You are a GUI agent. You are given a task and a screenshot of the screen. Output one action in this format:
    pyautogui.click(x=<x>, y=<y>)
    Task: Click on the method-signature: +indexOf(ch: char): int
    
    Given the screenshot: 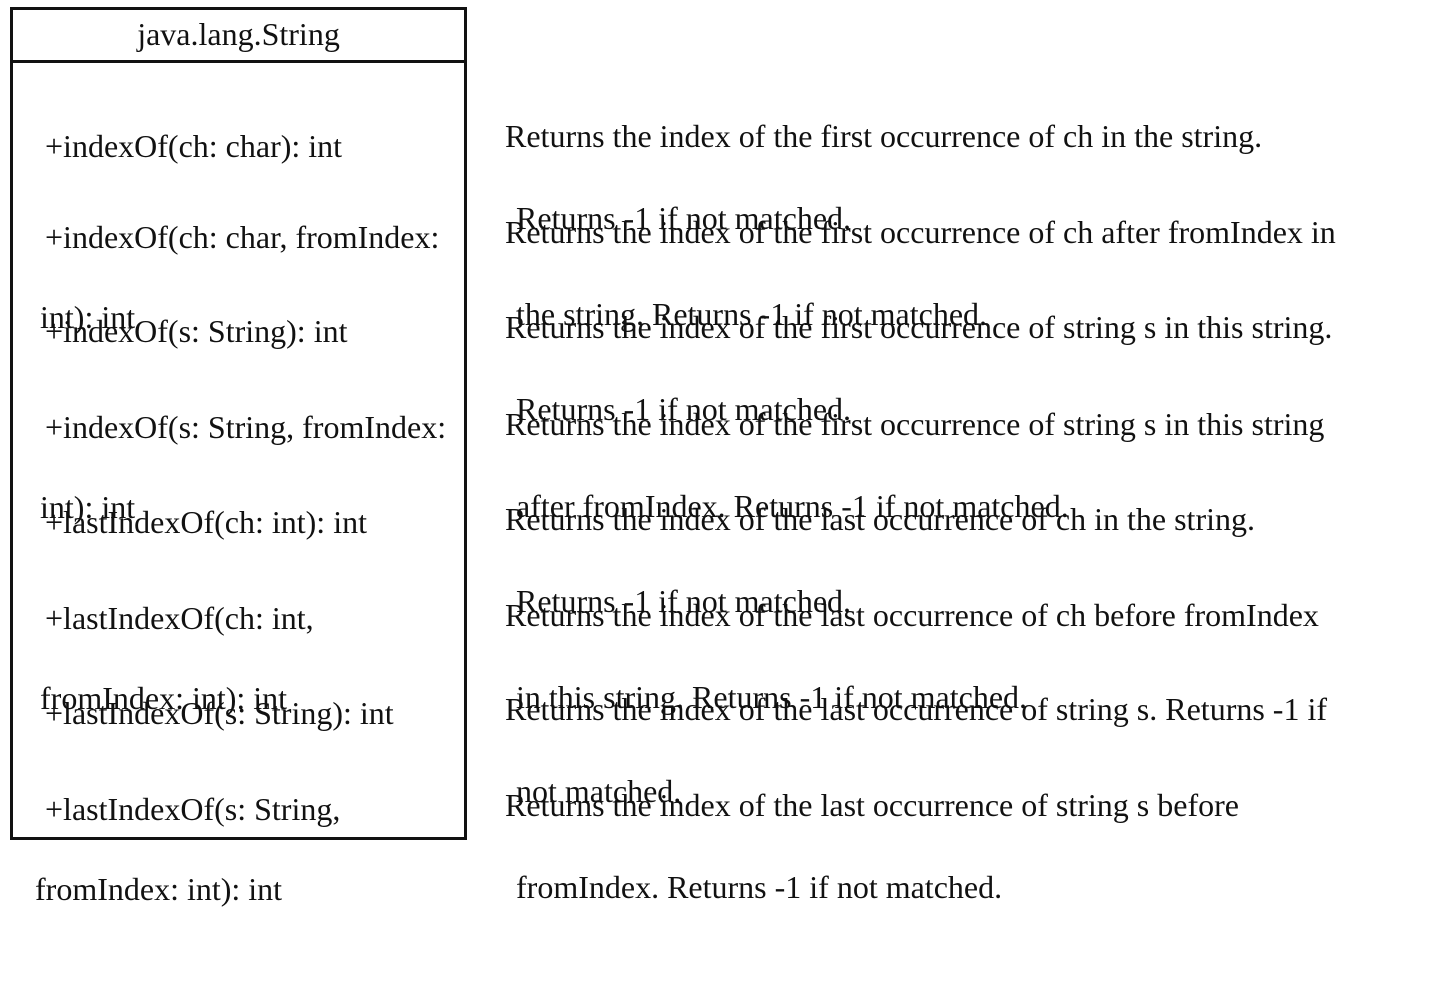 What is the action you would take?
    pyautogui.click(x=194, y=146)
    